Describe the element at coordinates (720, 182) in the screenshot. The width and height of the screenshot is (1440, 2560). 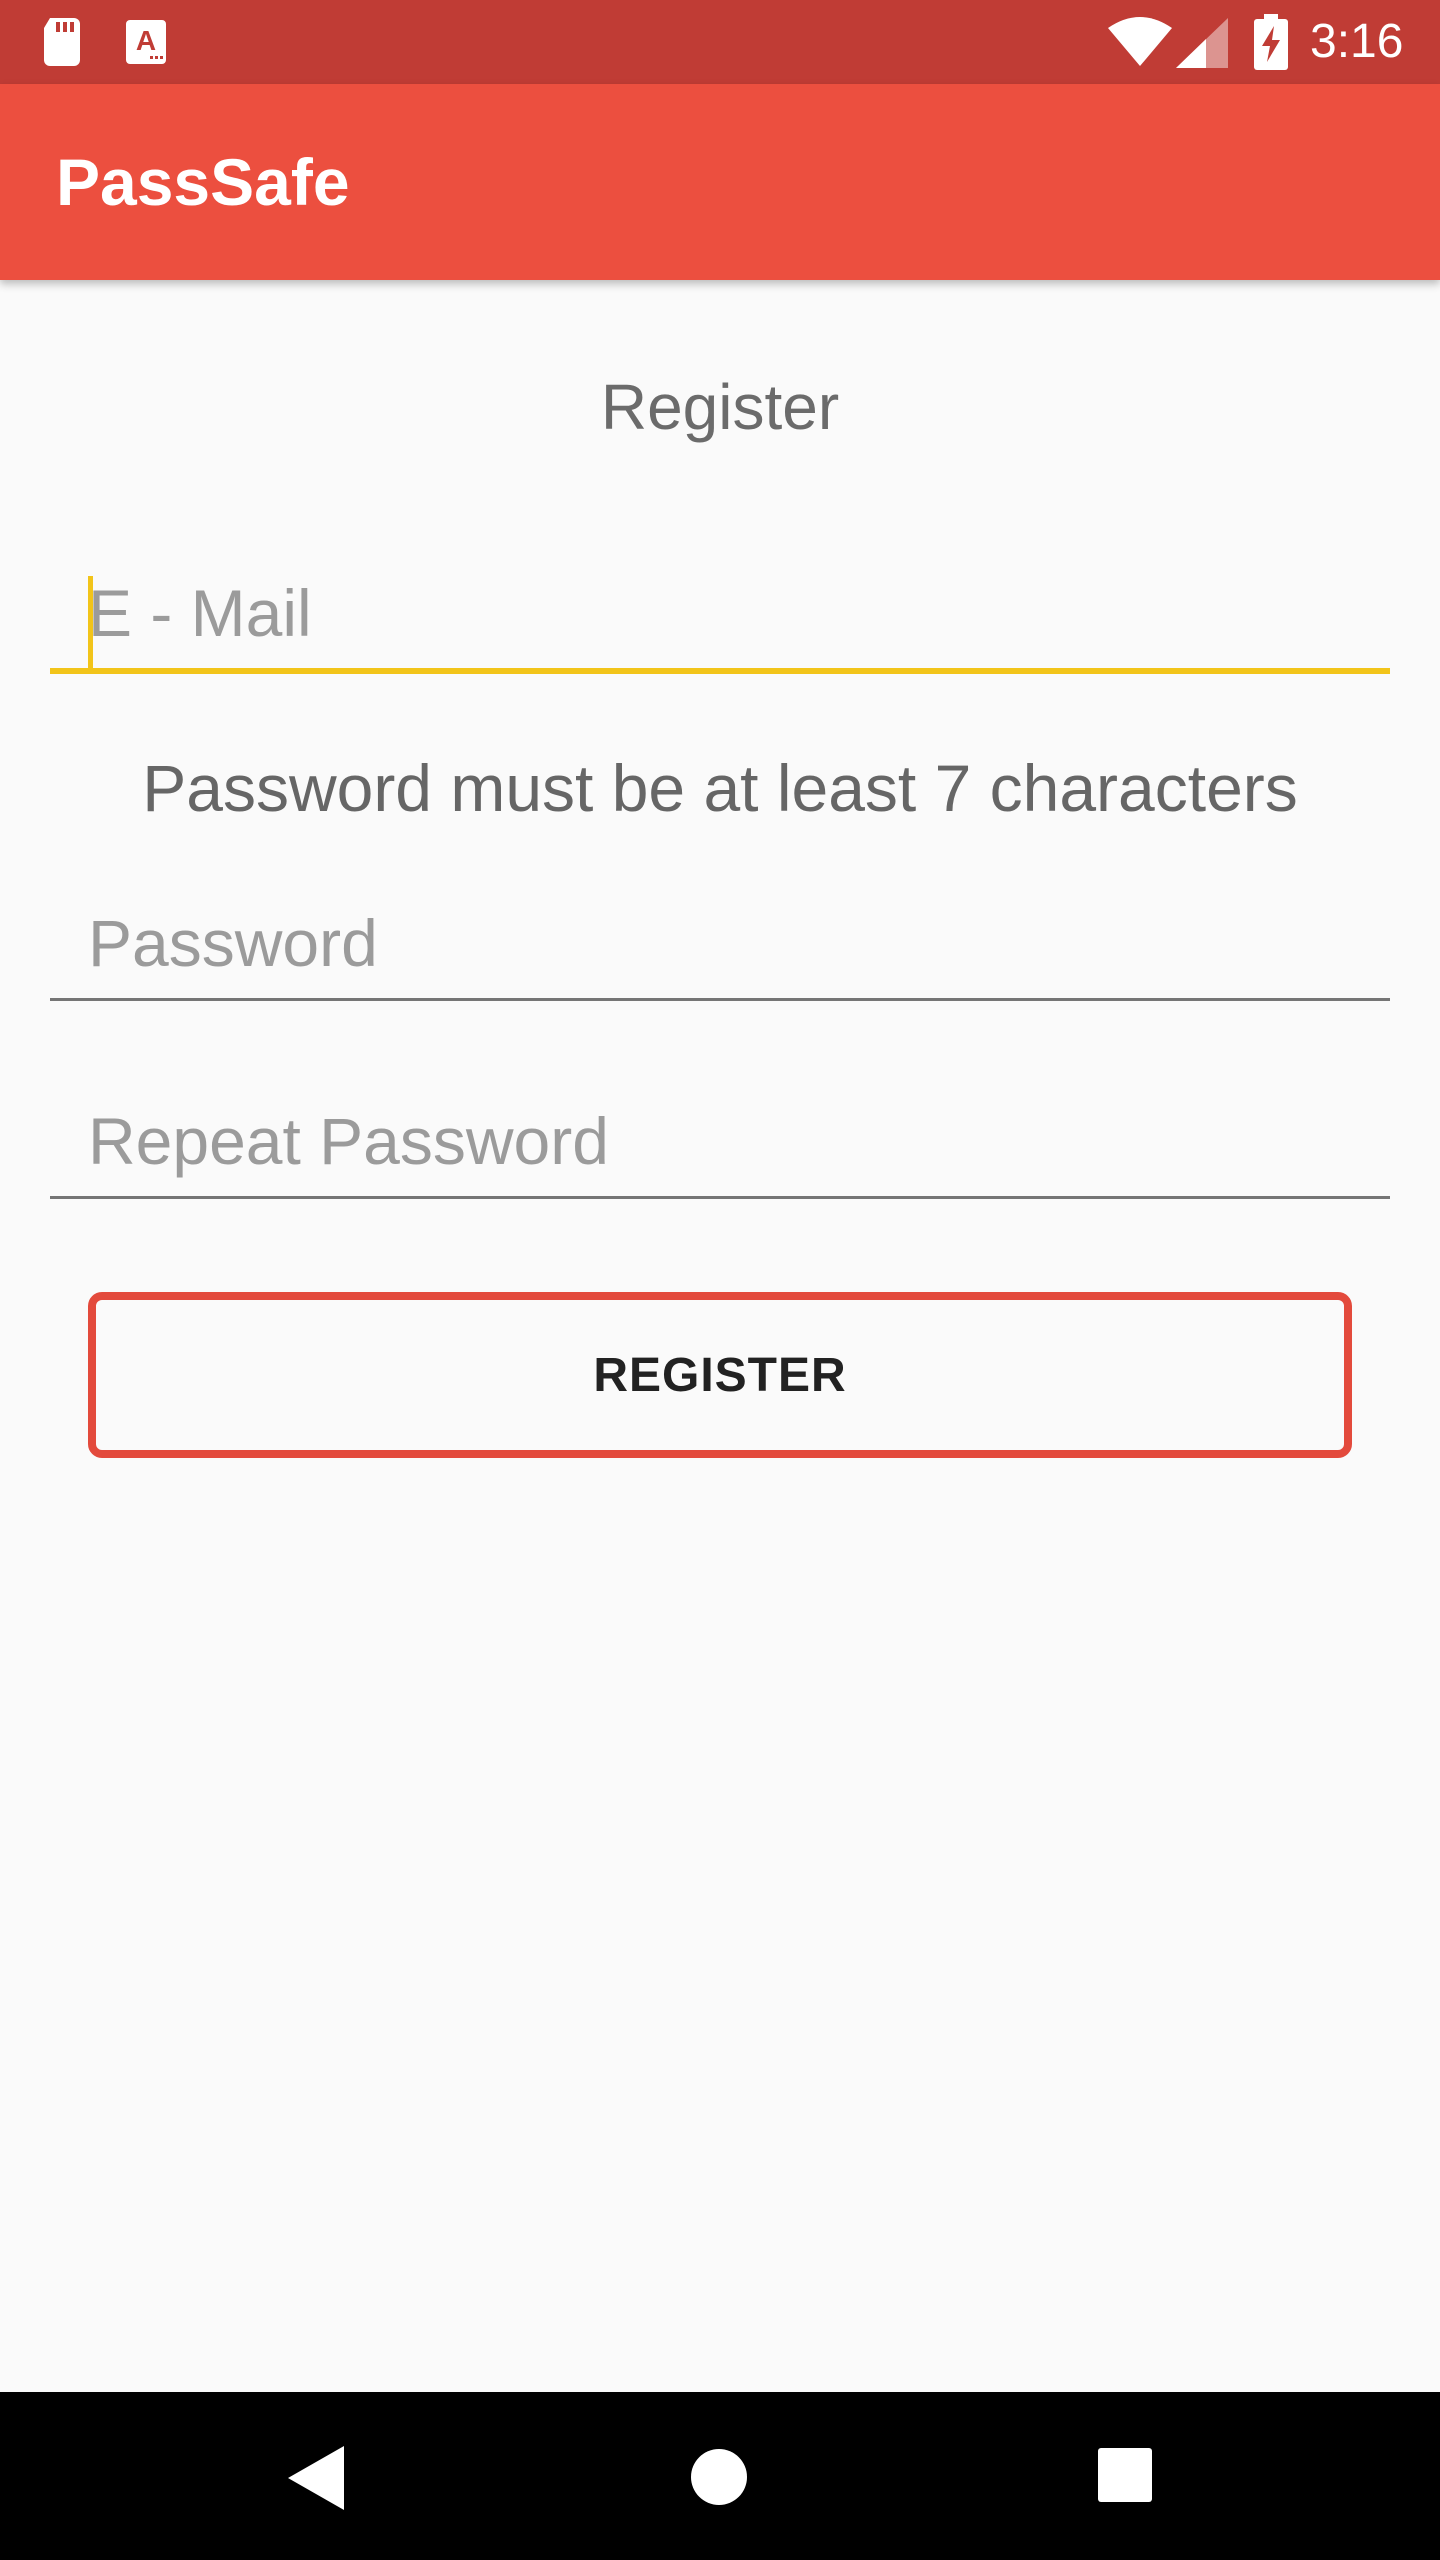
I see `app-bar: PassSafe` at that location.